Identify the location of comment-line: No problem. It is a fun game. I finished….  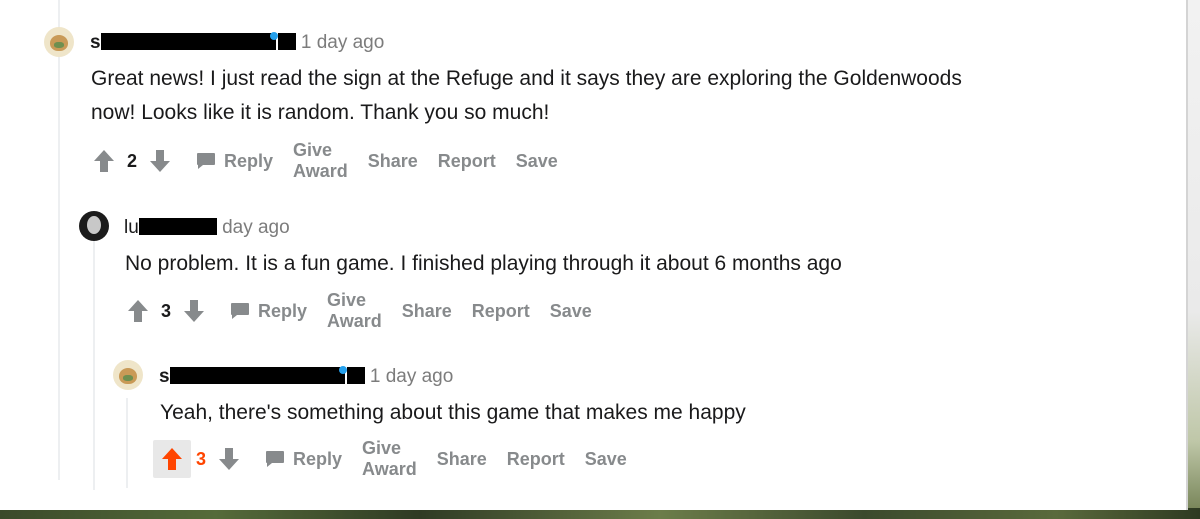
(483, 263).